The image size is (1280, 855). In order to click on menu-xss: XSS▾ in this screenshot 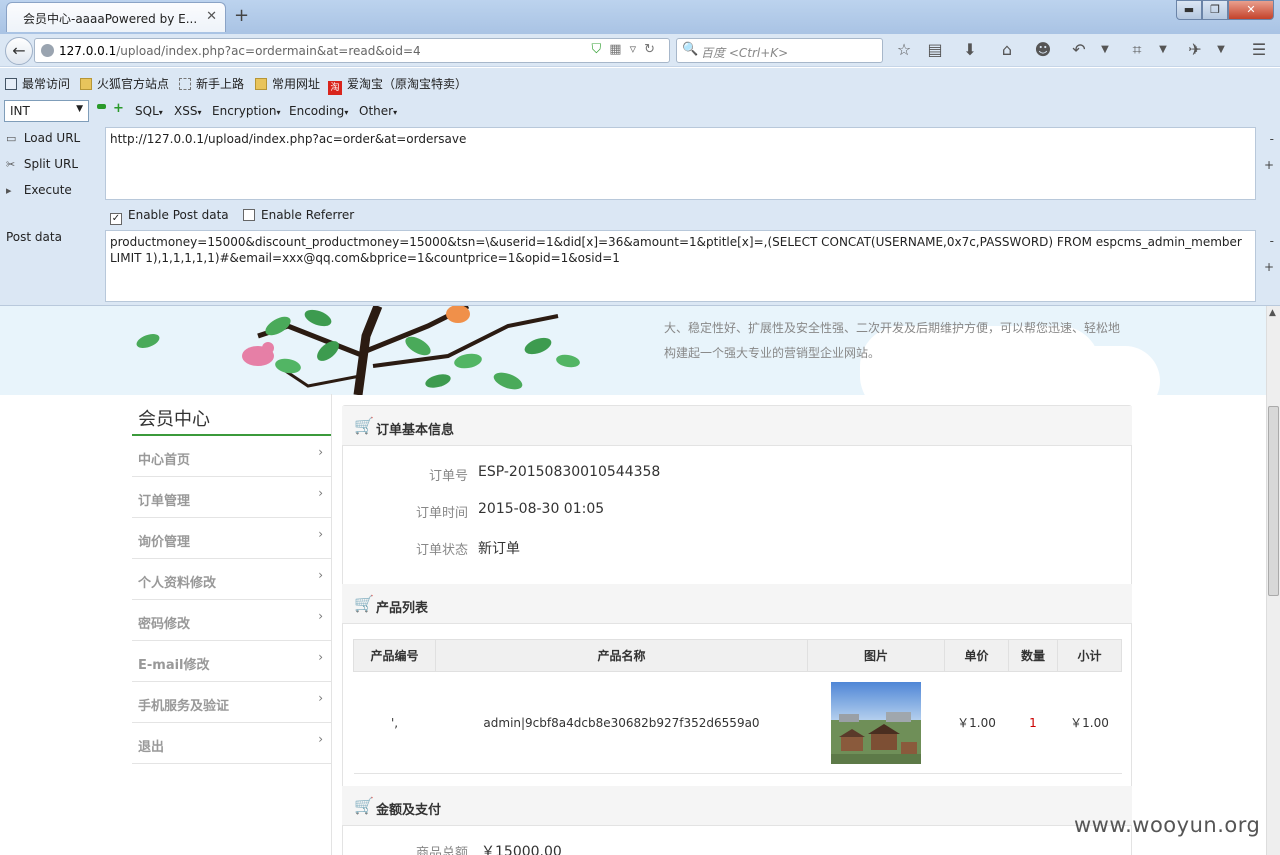, I will do `click(187, 111)`.